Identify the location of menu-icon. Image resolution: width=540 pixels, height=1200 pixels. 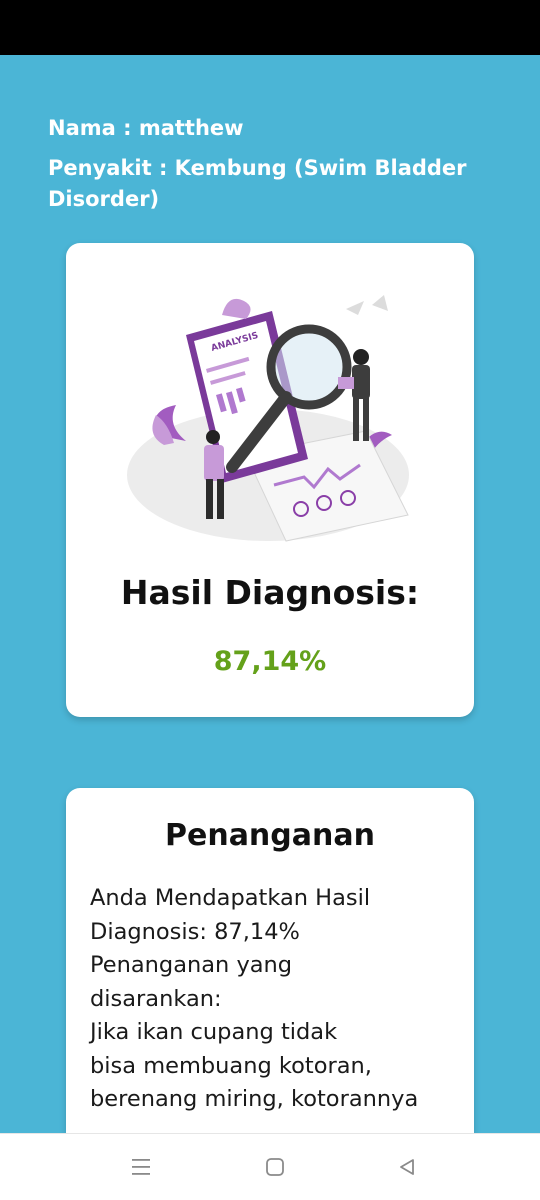
(141, 1167).